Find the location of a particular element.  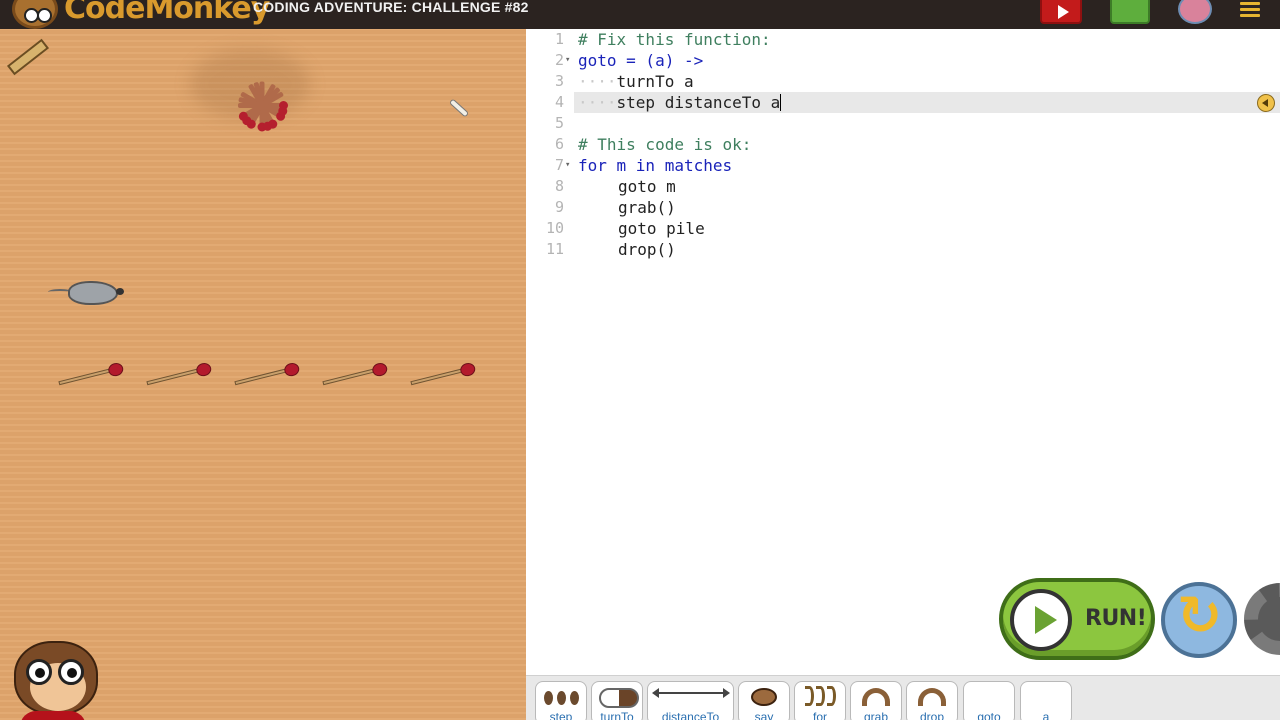

codemonkey-logo: CodeMonkey is located at coordinates (141, 14).